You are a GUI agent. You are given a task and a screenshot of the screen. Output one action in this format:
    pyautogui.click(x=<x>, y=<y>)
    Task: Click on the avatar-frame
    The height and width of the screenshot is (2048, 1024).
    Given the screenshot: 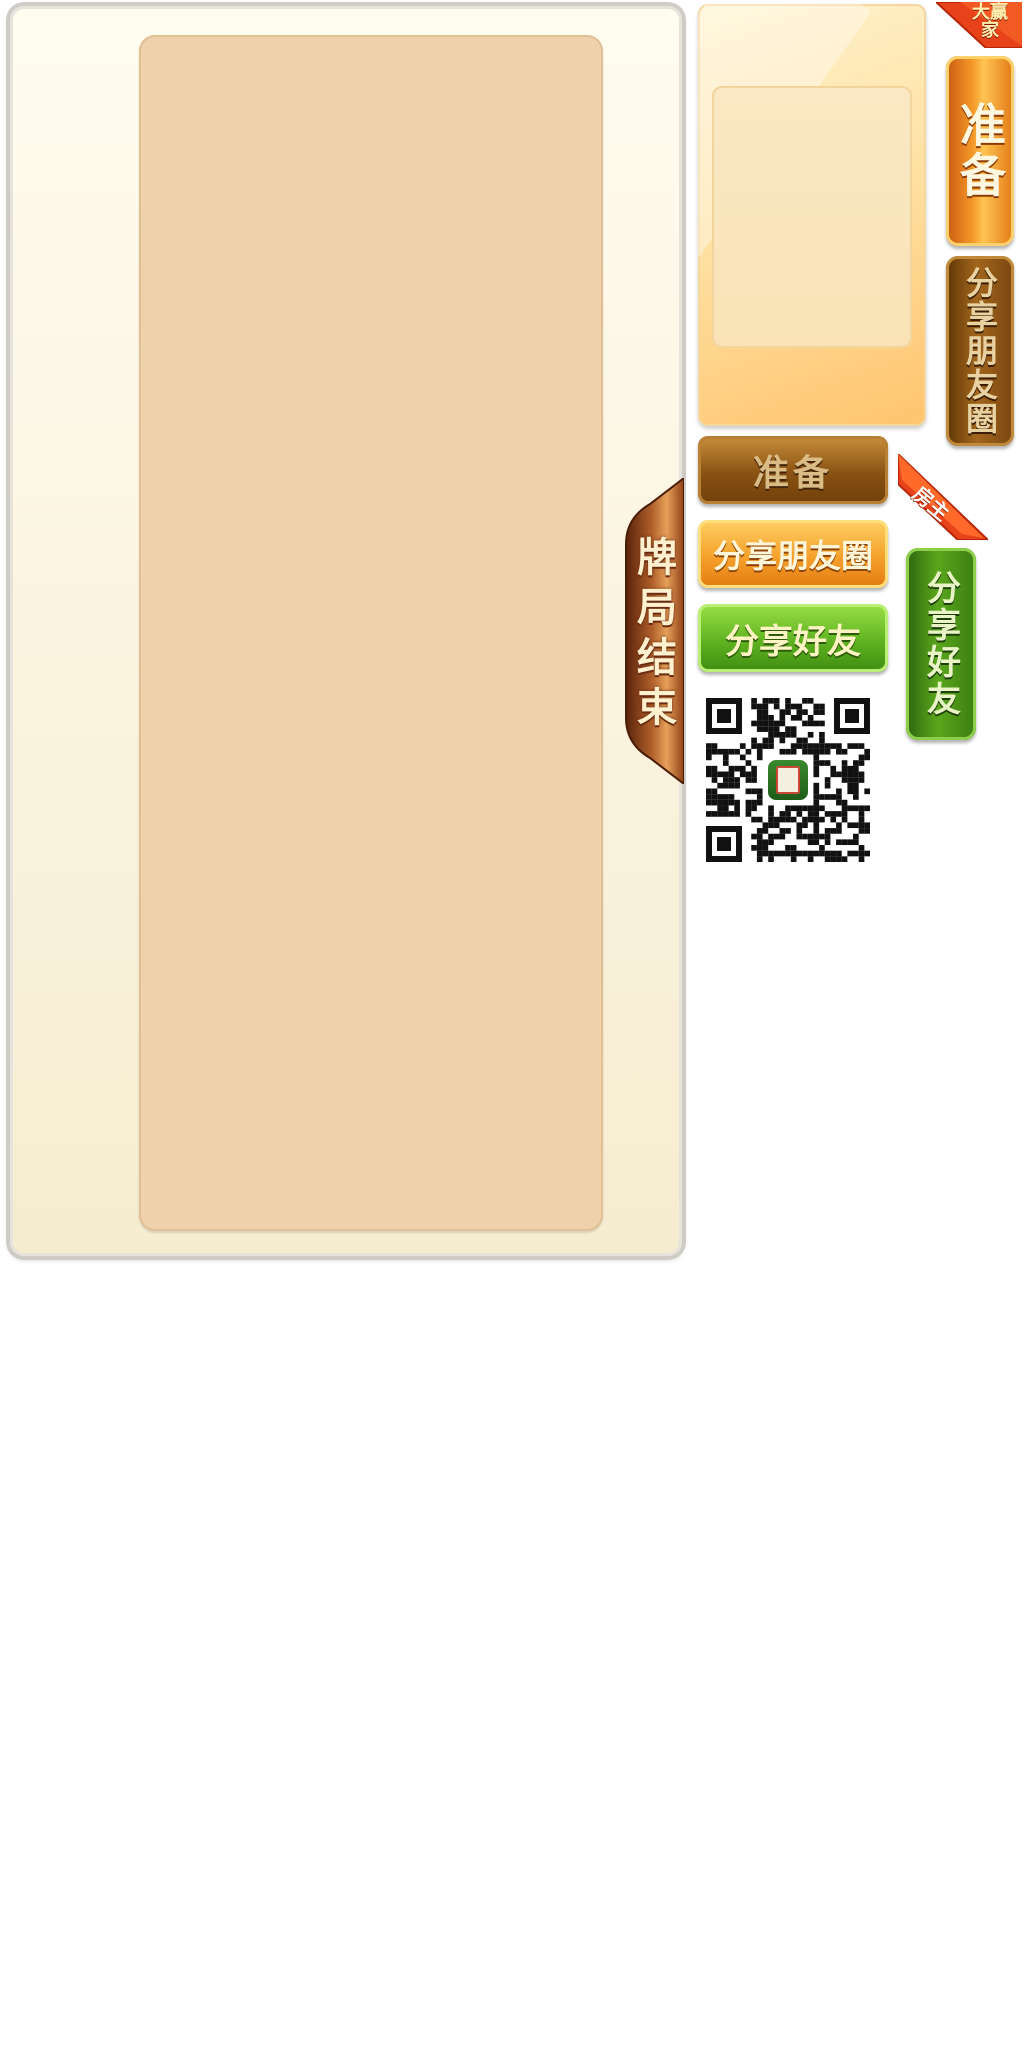 What is the action you would take?
    pyautogui.click(x=812, y=215)
    